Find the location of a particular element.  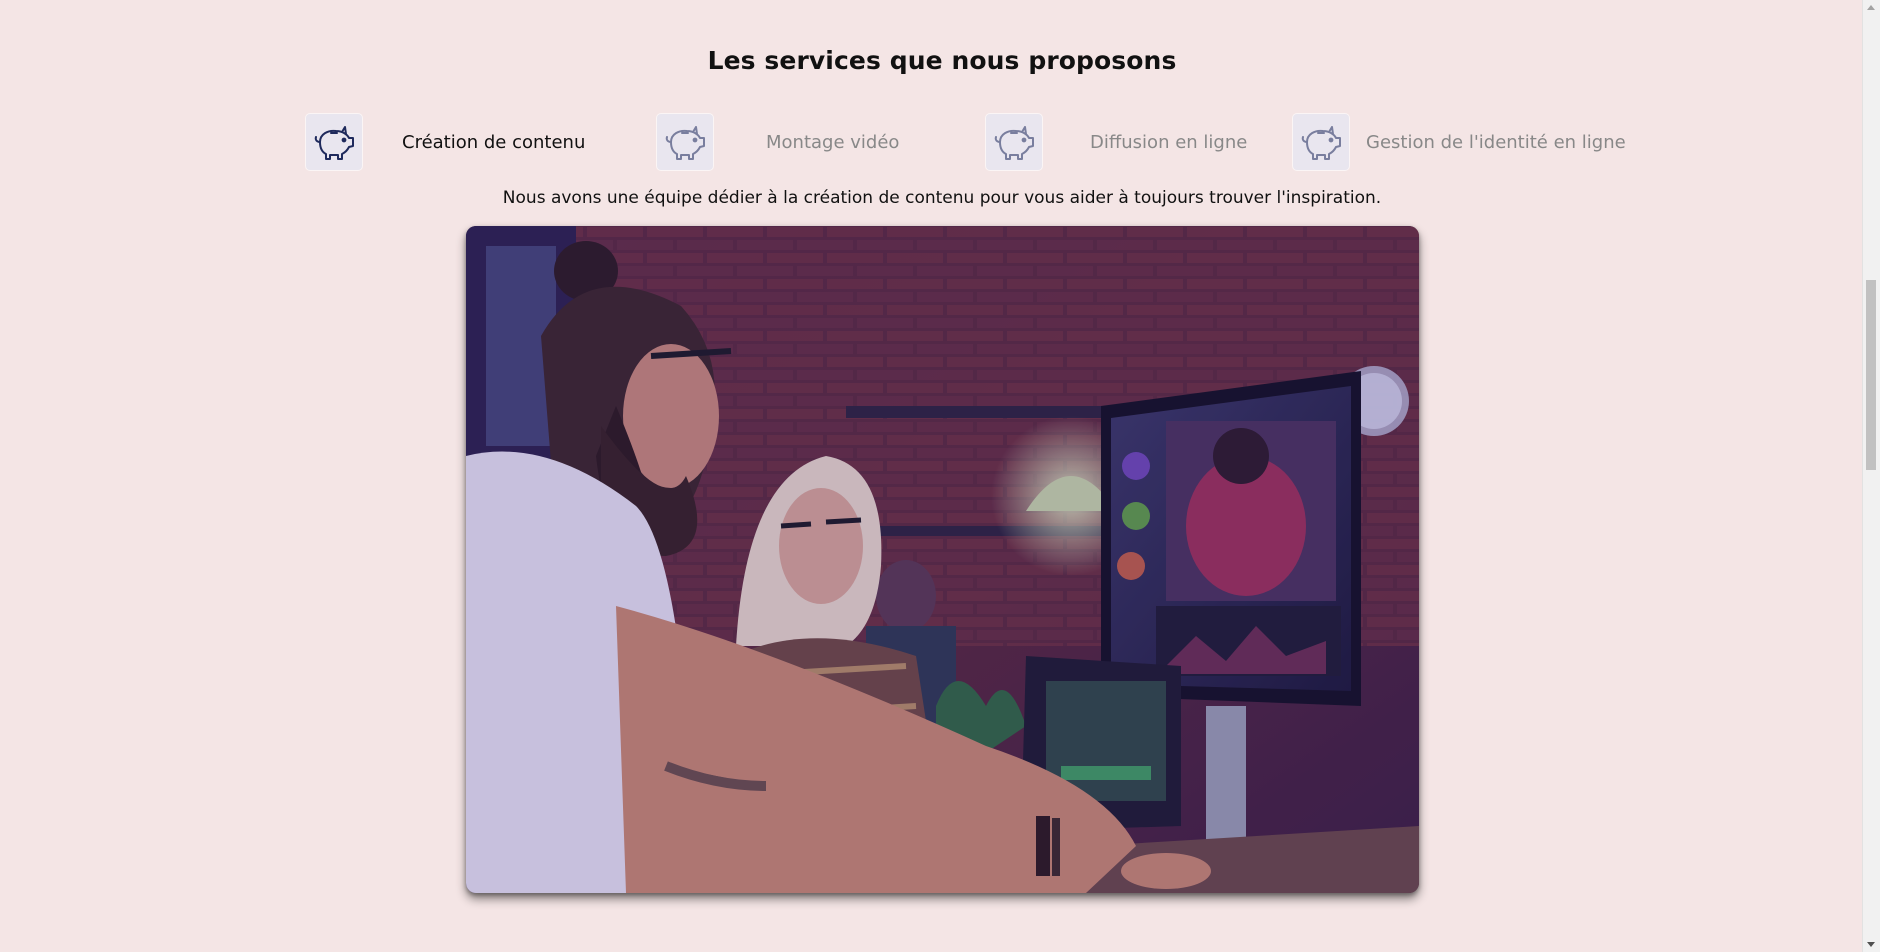

scrollbar-thumb is located at coordinates (1871, 375).